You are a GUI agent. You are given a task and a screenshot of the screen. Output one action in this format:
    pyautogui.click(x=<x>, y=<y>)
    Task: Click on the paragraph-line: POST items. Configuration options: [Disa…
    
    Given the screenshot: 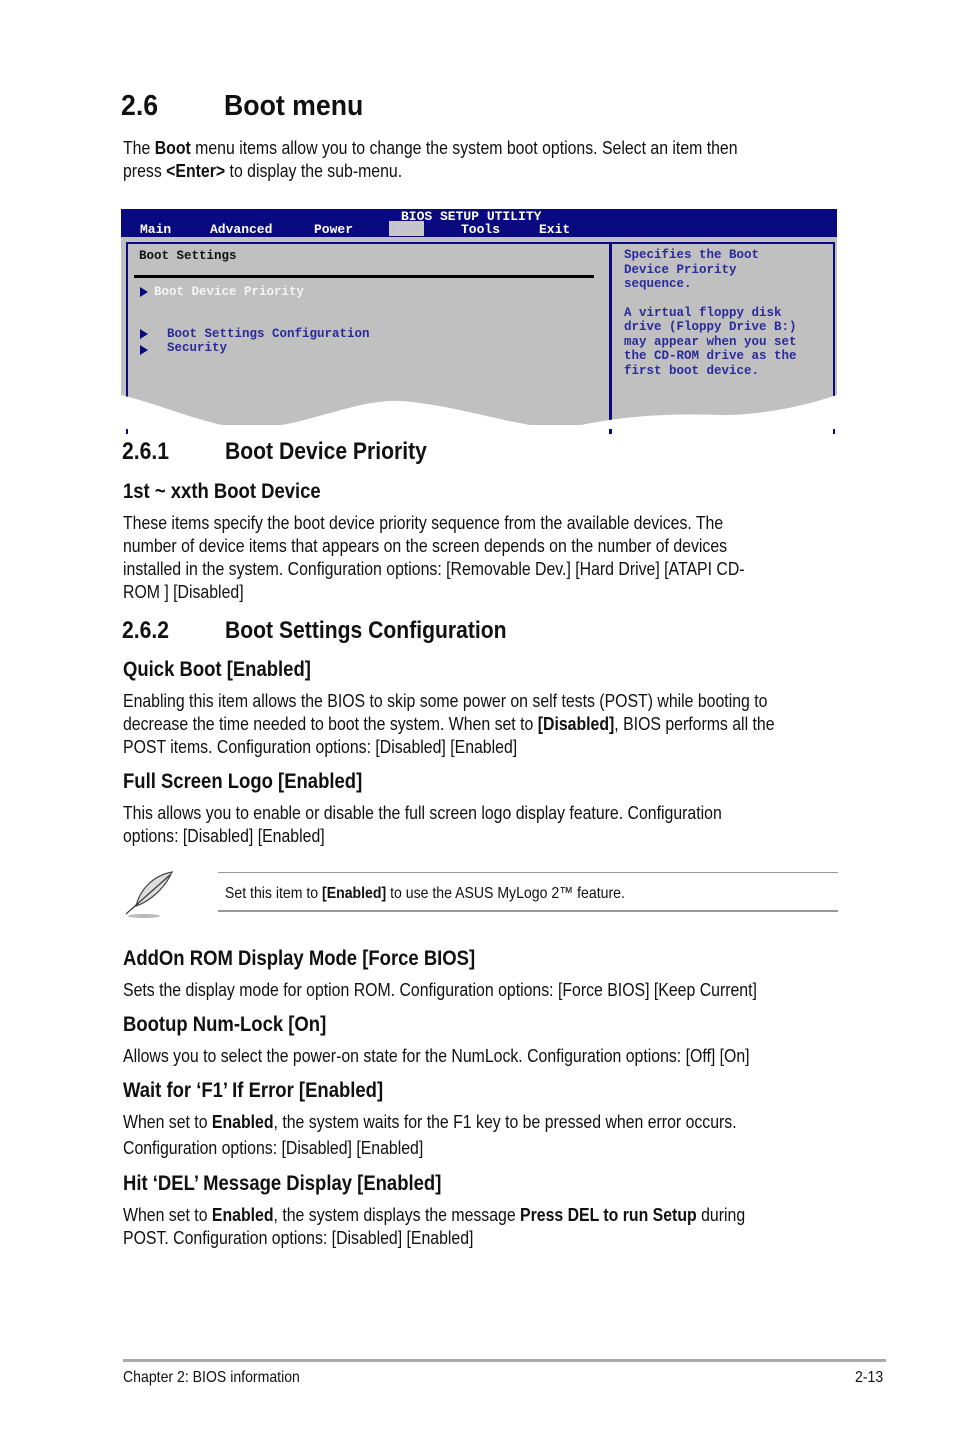 What is the action you would take?
    pyautogui.click(x=320, y=747)
    